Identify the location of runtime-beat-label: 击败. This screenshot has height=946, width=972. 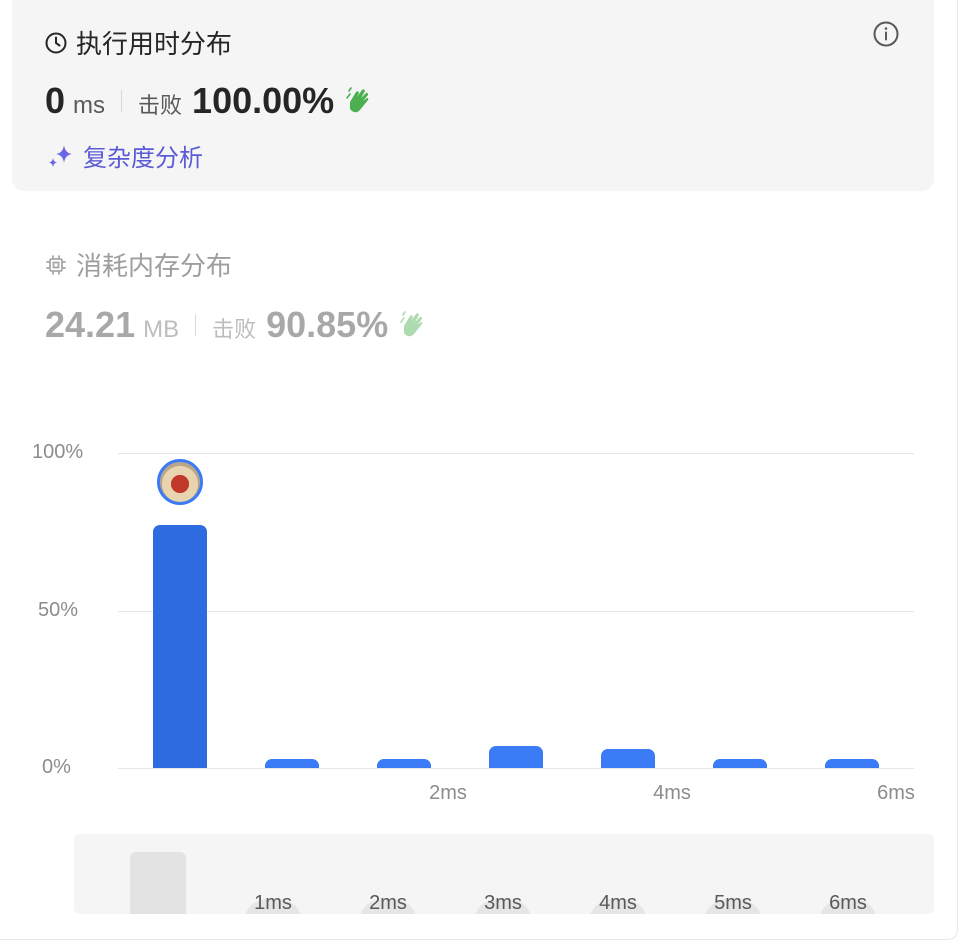
(160, 105).